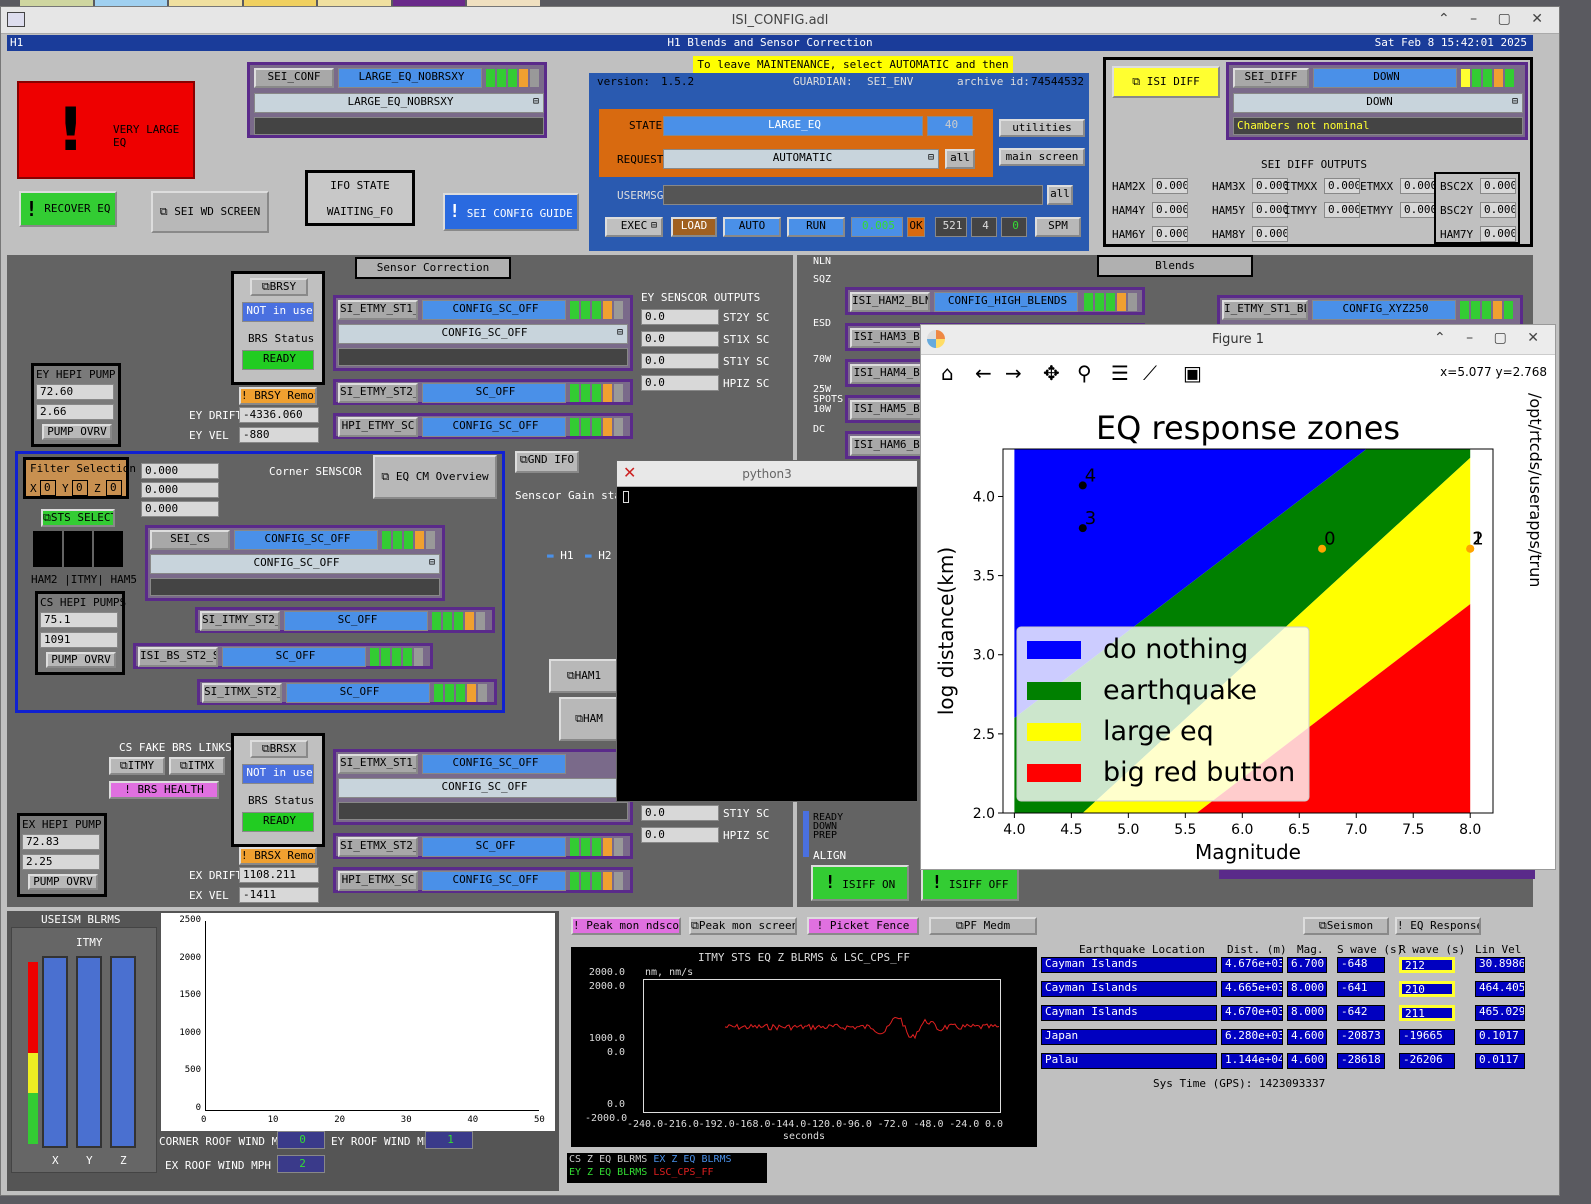 This screenshot has height=1204, width=1591. Describe the element at coordinates (190, 1032) in the screenshot. I see `useism-y-tick: 1000` at that location.